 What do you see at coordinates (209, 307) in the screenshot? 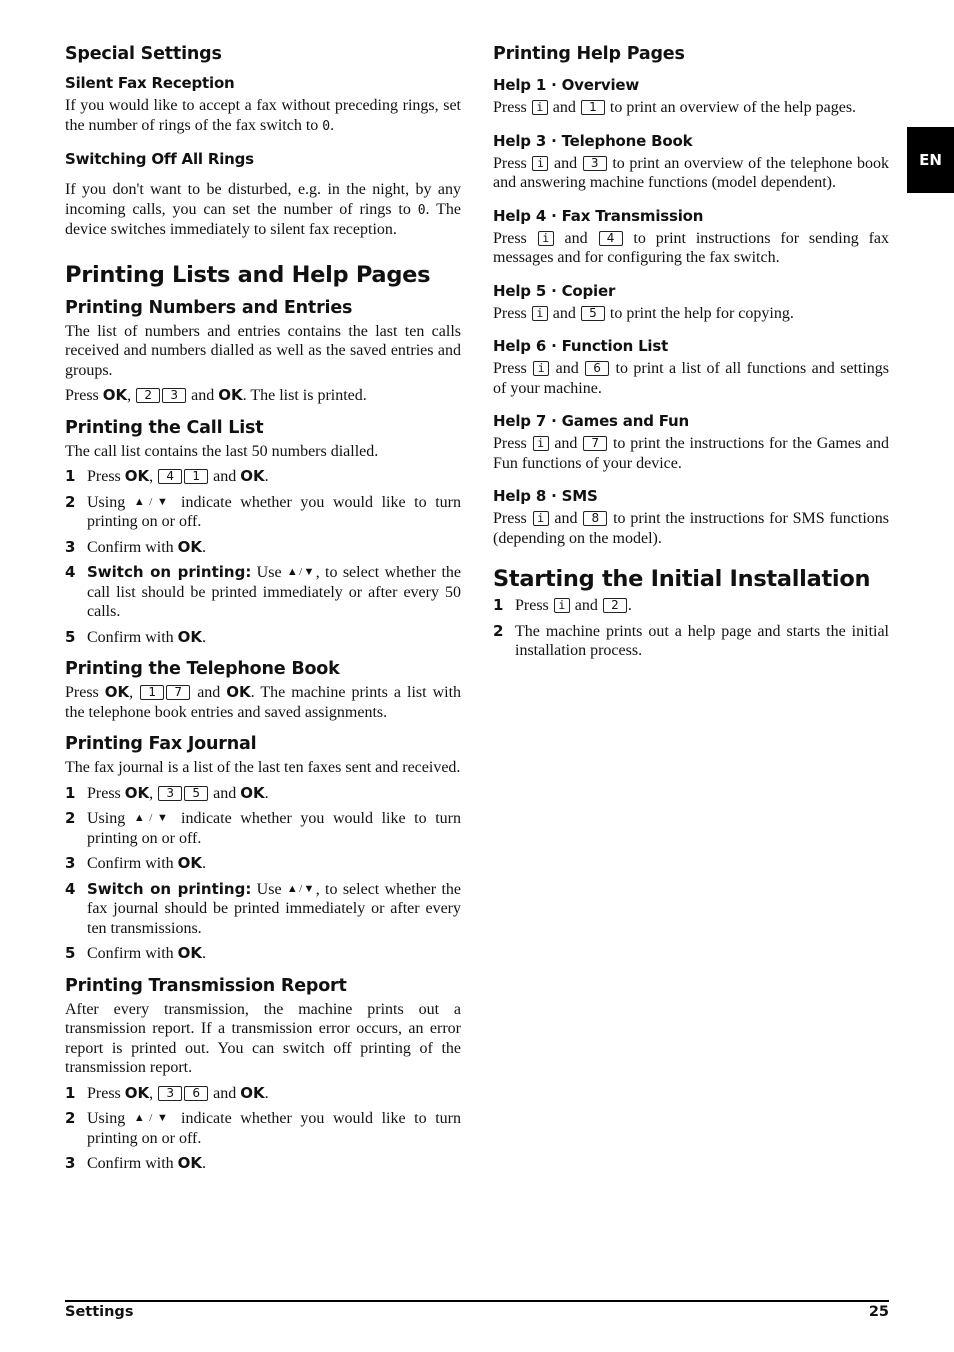
I see `section-title-numbers-entries: Printing Numbers and Entries` at bounding box center [209, 307].